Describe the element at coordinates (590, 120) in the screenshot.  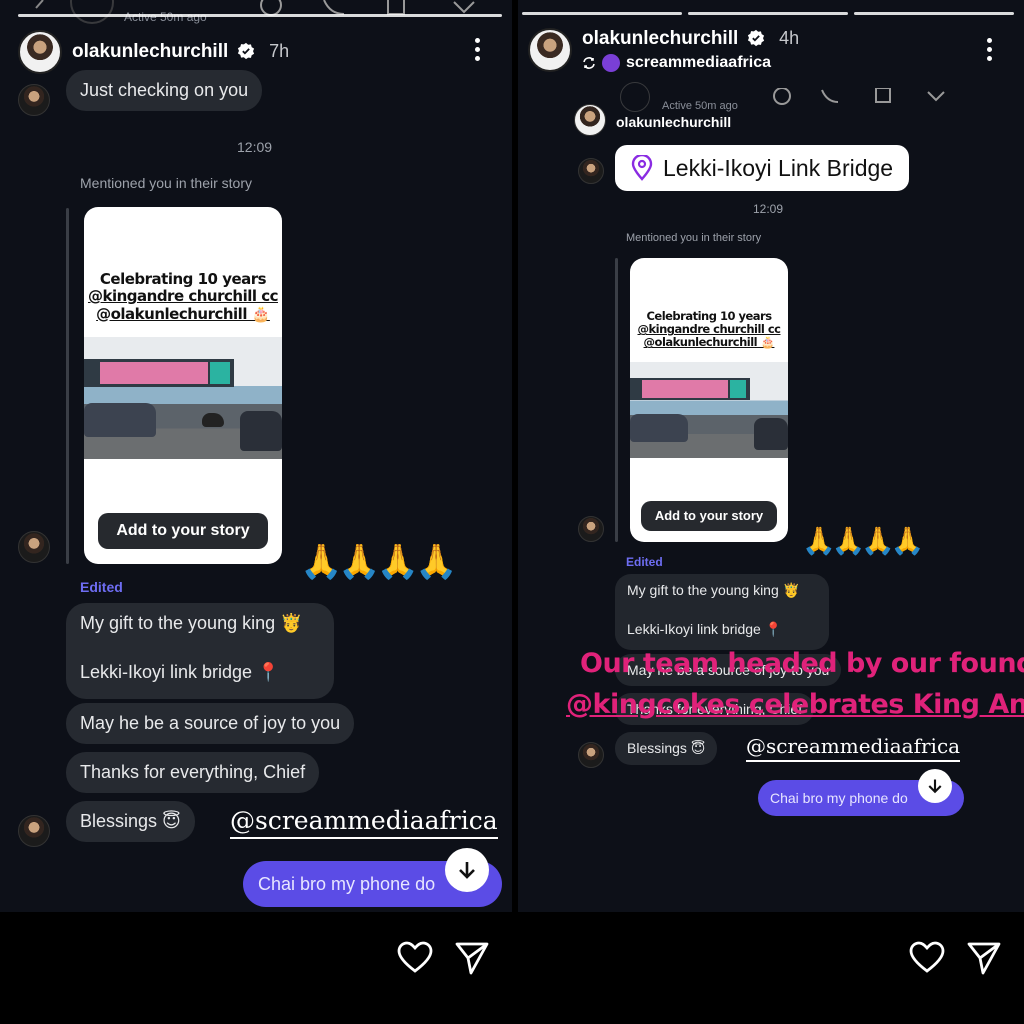
I see `nested-avatar` at that location.